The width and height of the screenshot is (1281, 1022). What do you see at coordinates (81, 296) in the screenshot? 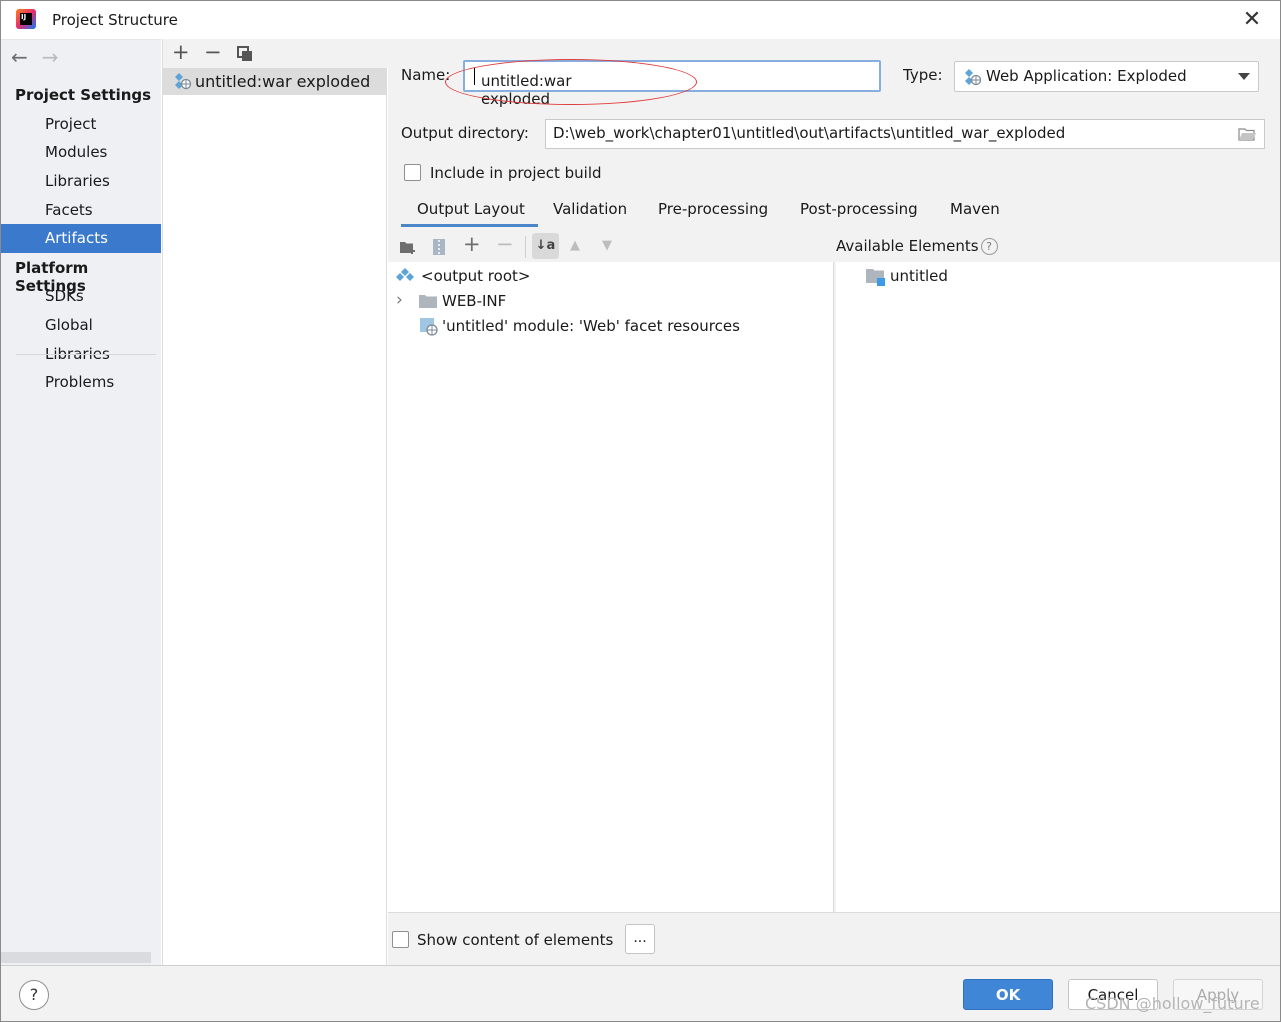
I see `sidebar-item-sdks: SDKs` at bounding box center [81, 296].